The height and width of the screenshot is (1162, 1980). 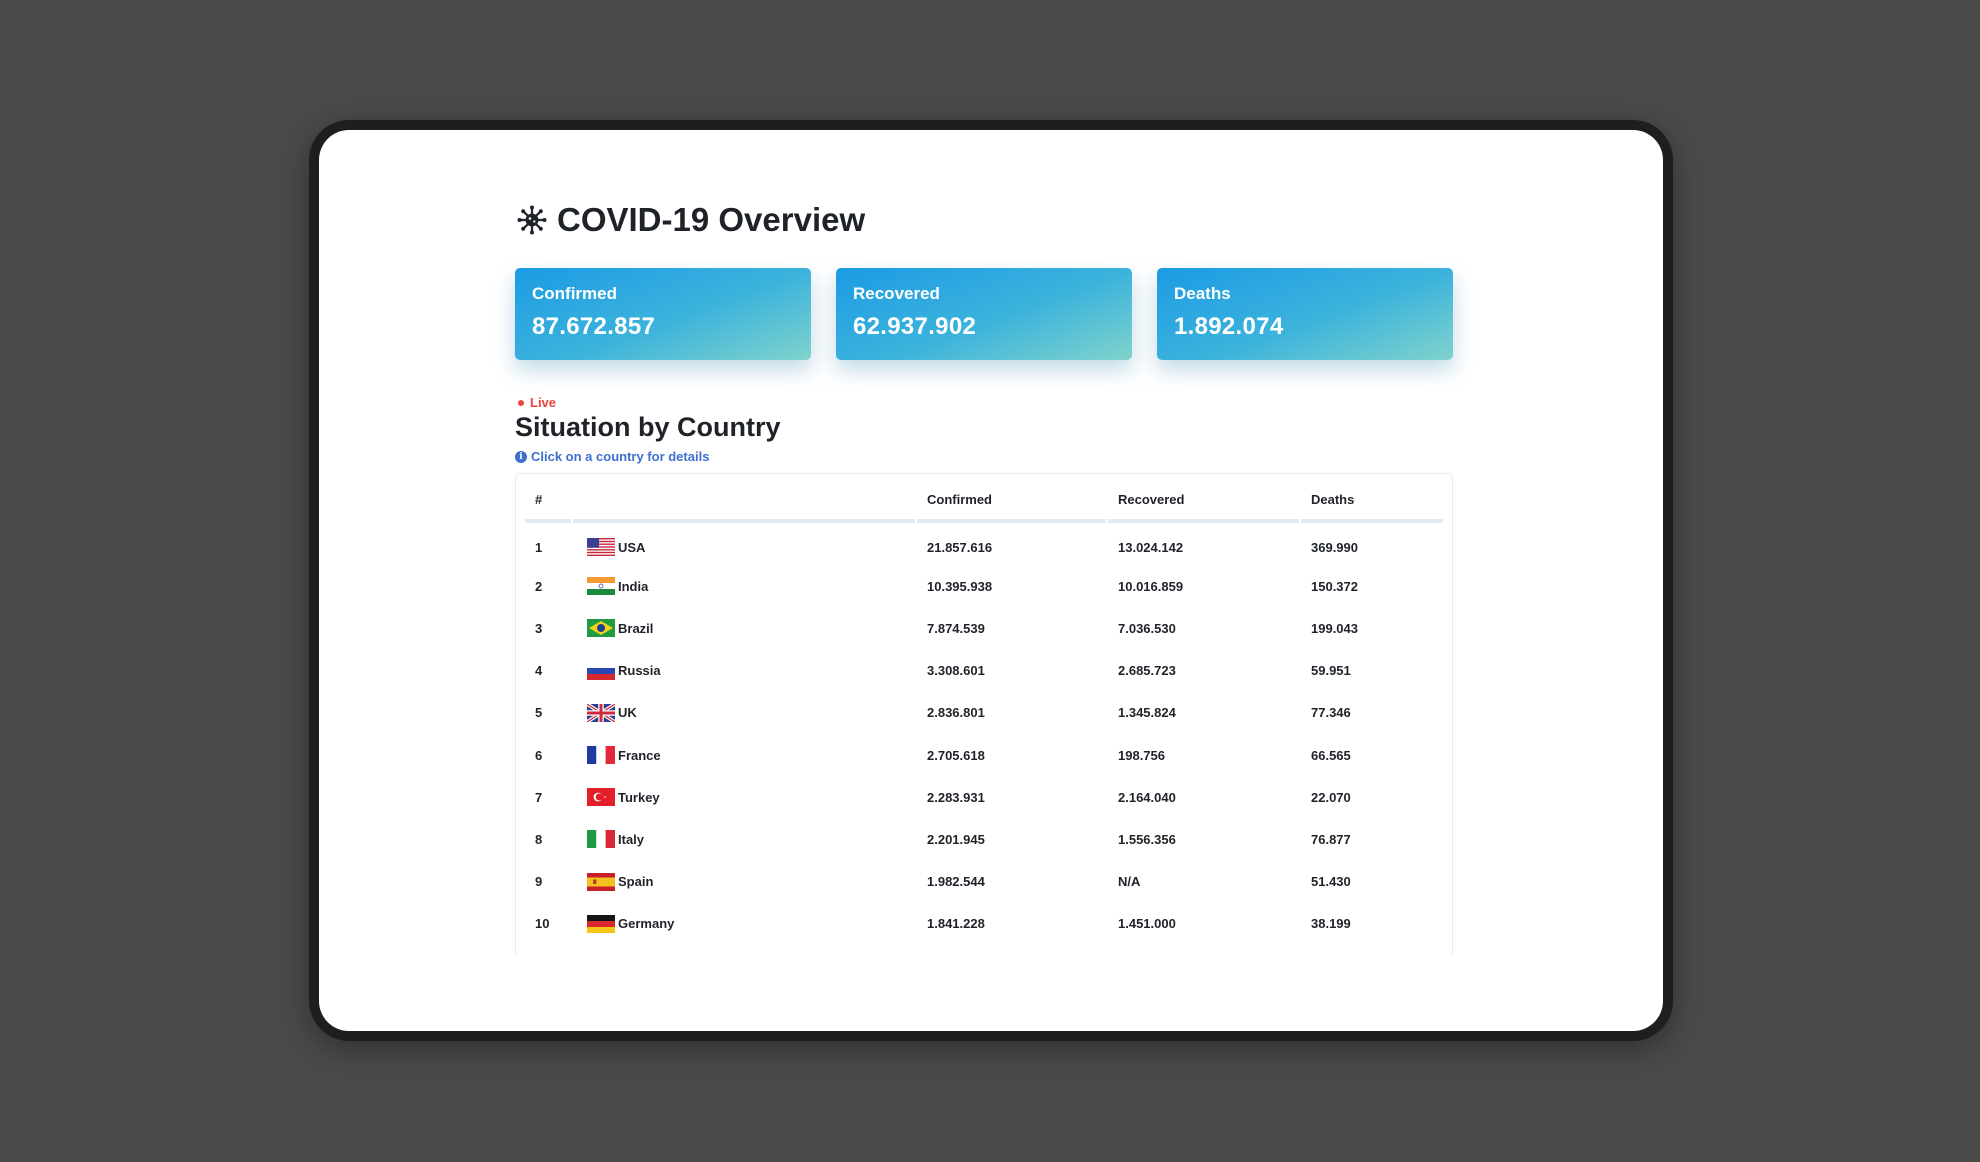 What do you see at coordinates (532, 220) in the screenshot?
I see `virus-icon` at bounding box center [532, 220].